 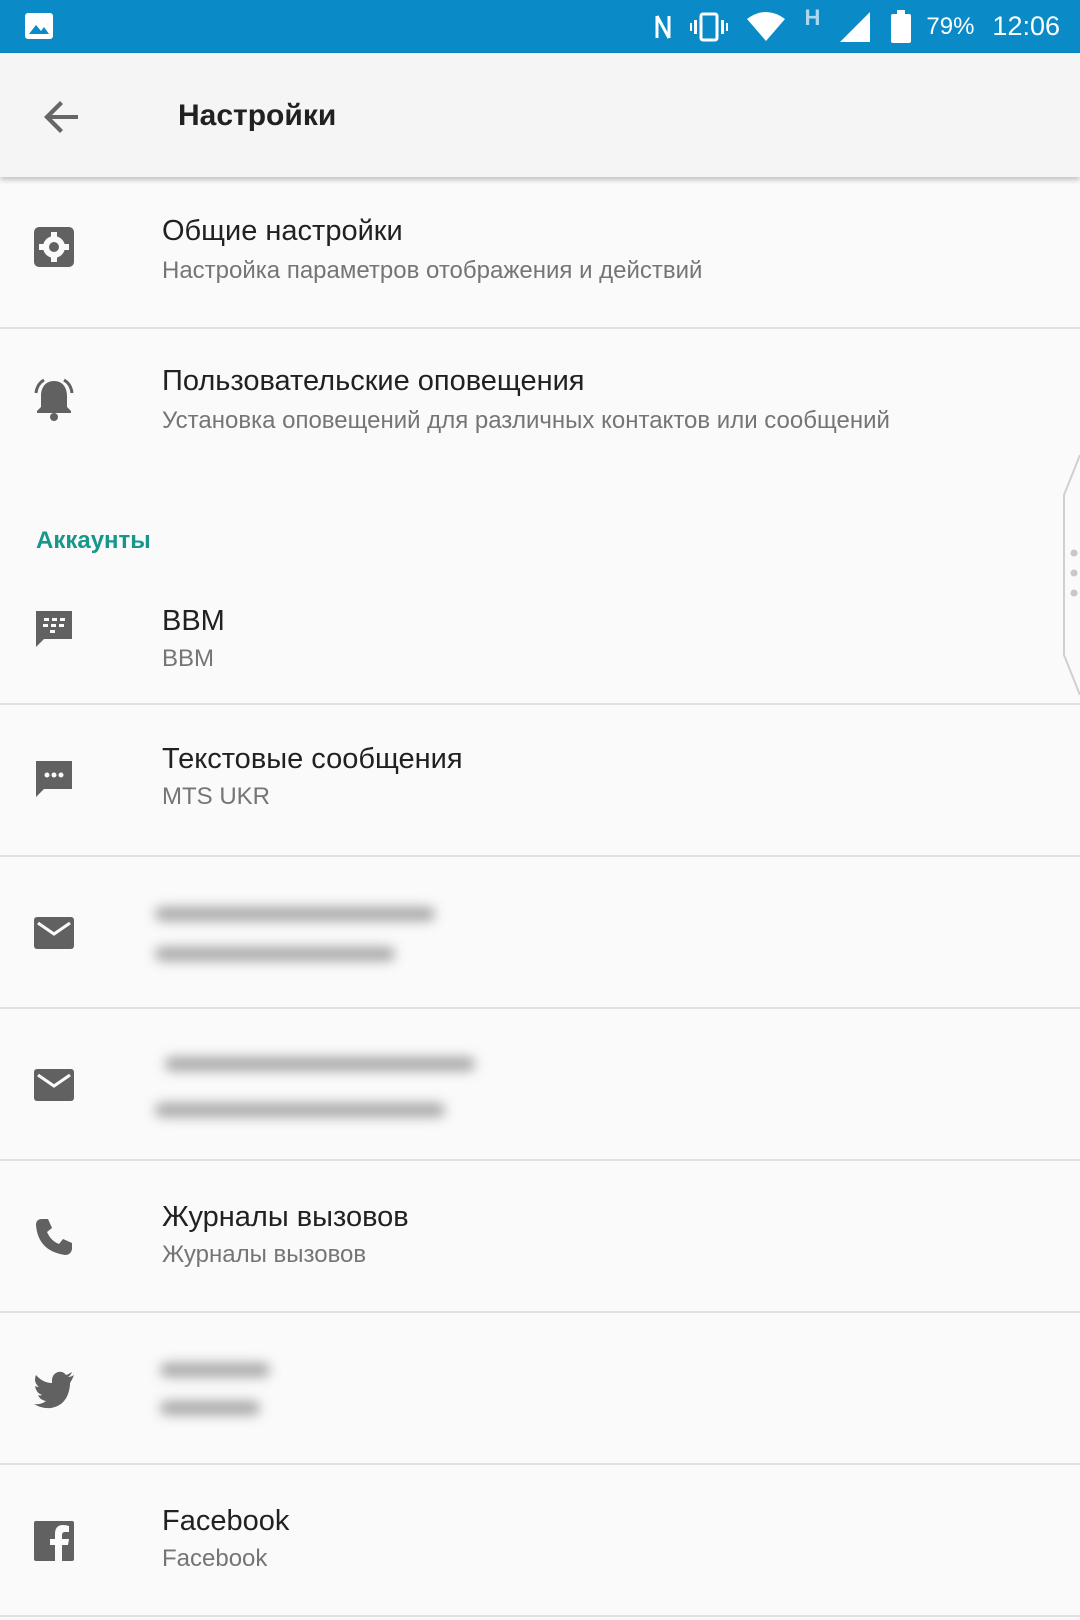 I want to click on vibrate-icon, so click(x=709, y=27).